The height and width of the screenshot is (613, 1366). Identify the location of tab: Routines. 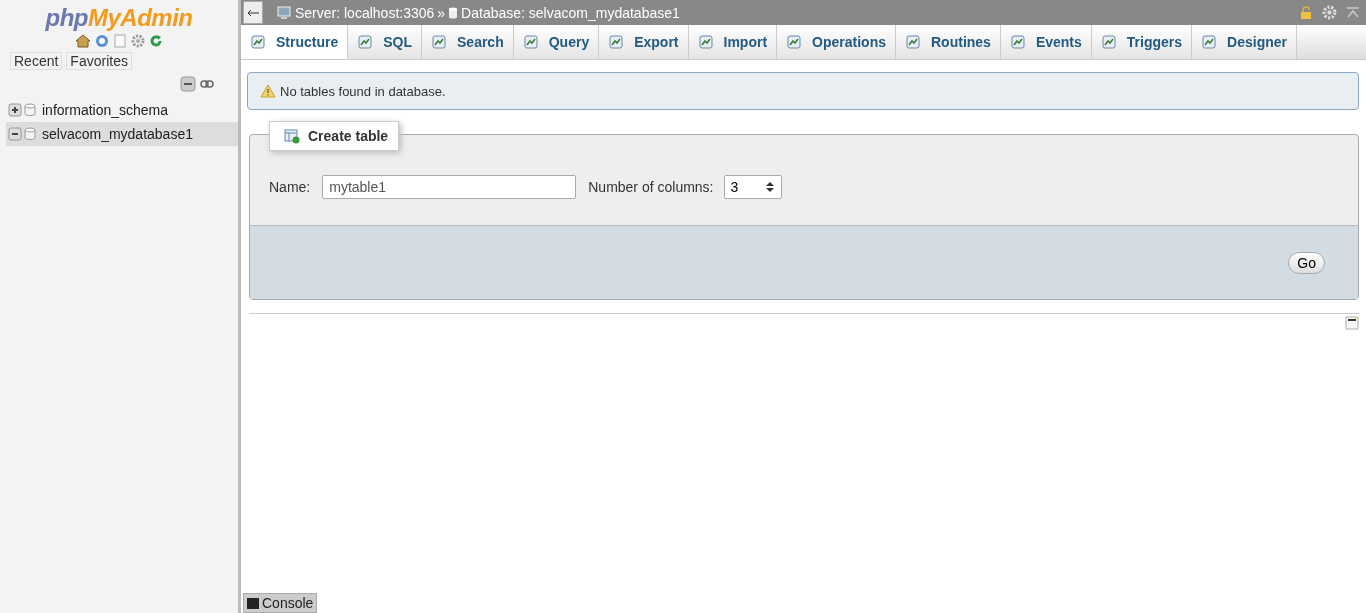
(948, 42).